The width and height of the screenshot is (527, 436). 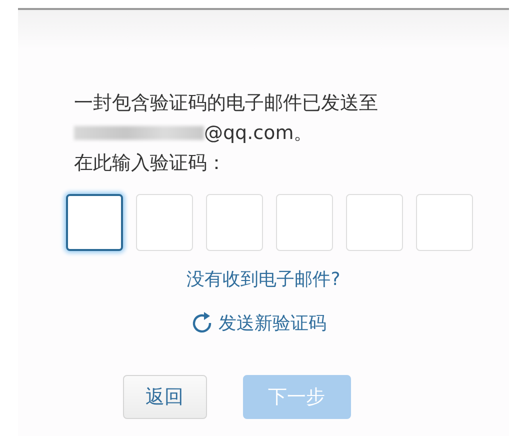 I want to click on code-input, so click(x=94, y=222).